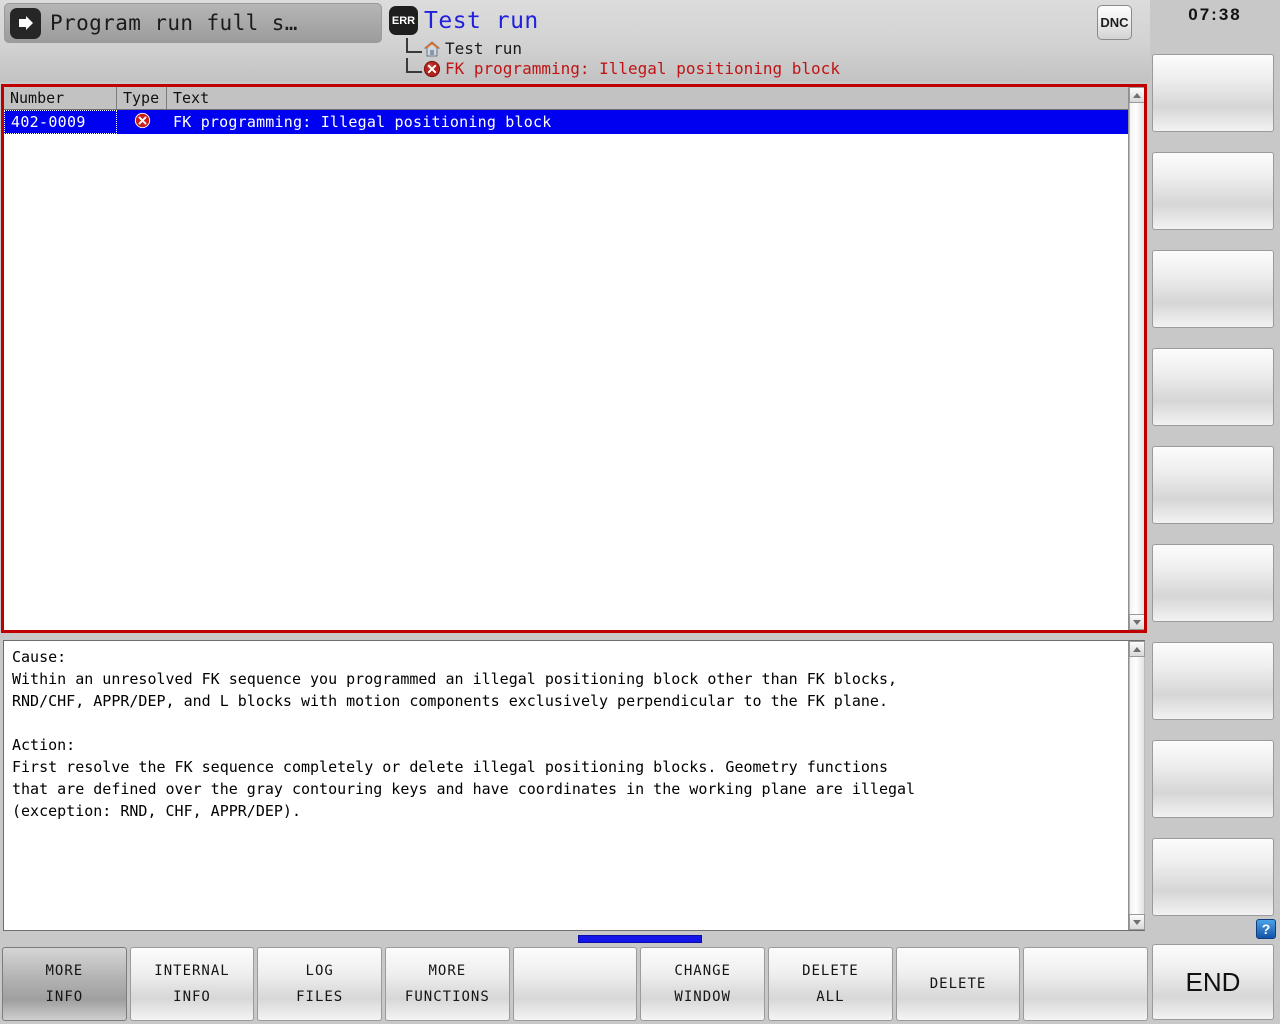 The height and width of the screenshot is (1024, 1280). What do you see at coordinates (25, 23) in the screenshot?
I see `block-arrow-icon` at bounding box center [25, 23].